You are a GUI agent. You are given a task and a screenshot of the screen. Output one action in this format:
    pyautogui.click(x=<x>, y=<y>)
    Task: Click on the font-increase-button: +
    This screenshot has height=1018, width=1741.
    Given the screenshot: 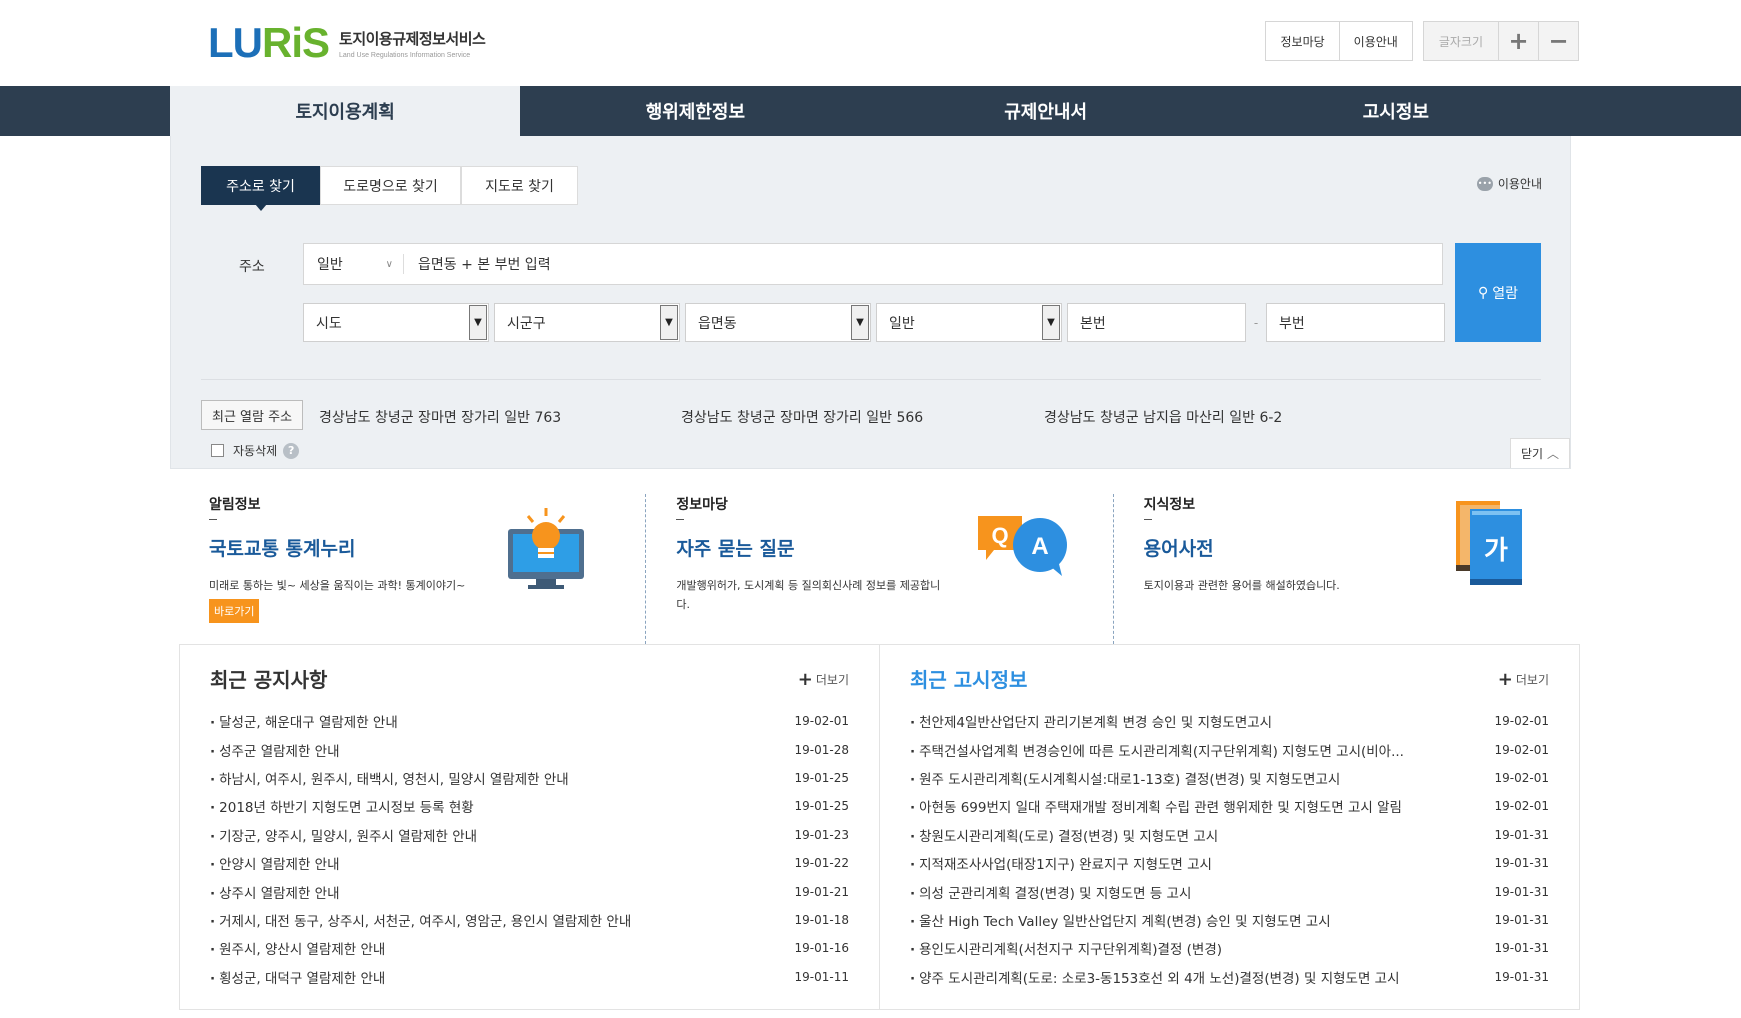 What is the action you would take?
    pyautogui.click(x=1519, y=41)
    